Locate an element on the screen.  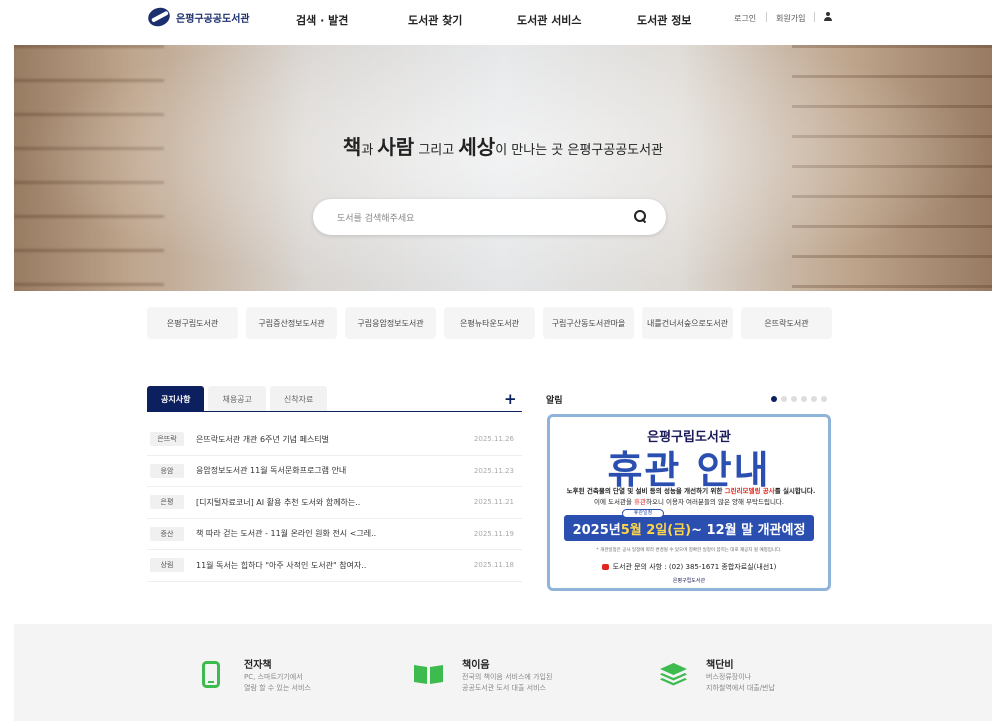
notice-title: 은뜨락도서관 개관 6주년 기념 페스티벌 is located at coordinates (335, 439).